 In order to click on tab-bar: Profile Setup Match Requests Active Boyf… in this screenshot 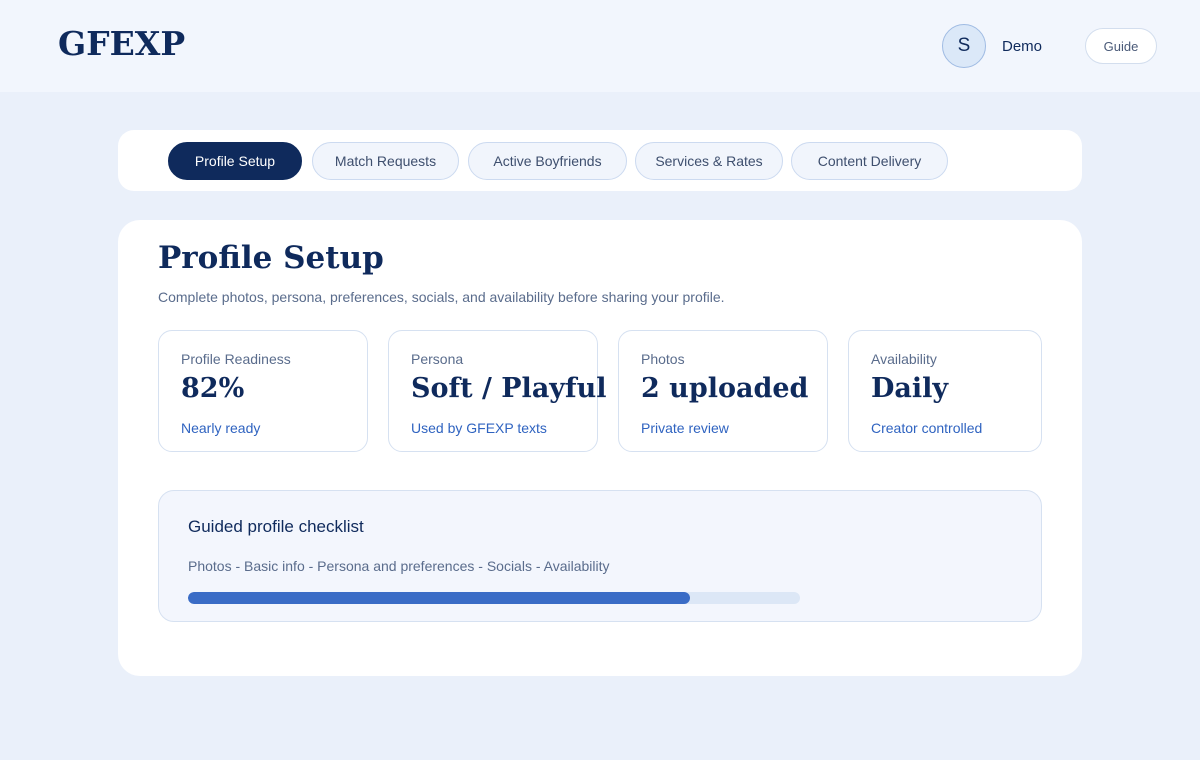, I will do `click(600, 160)`.